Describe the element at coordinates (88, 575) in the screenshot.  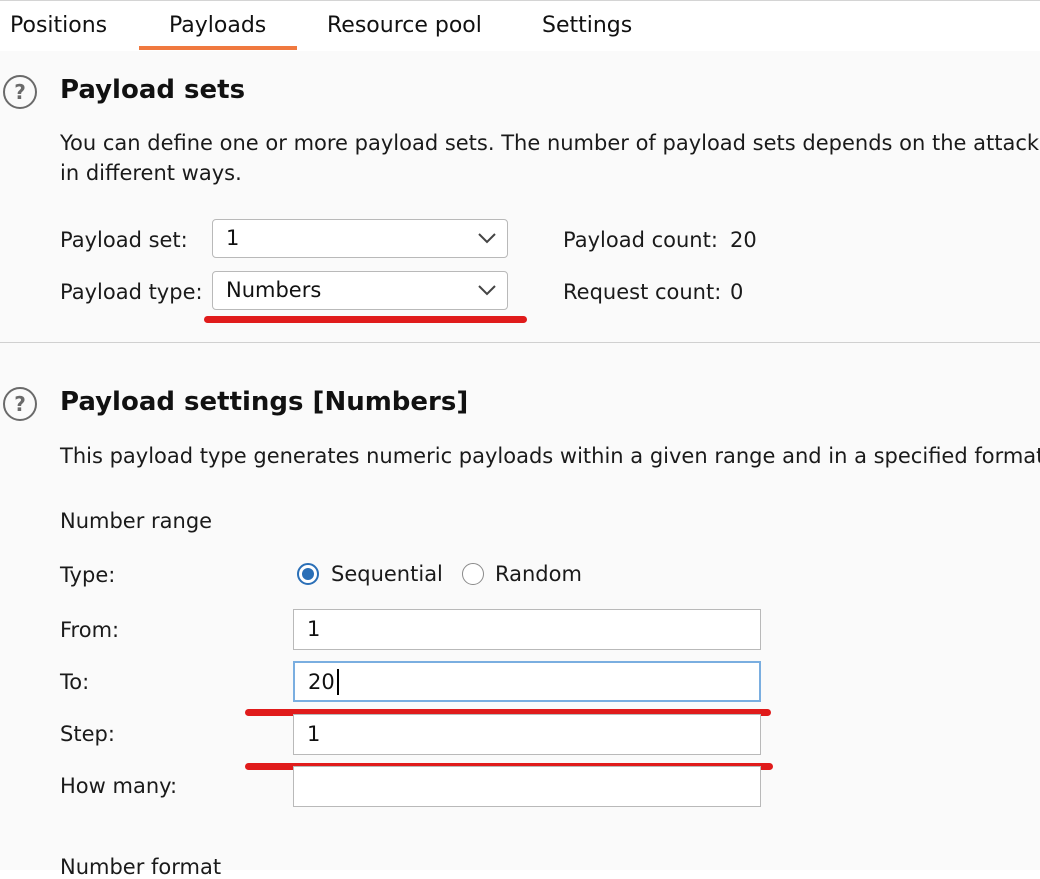
I see `type-label: Type:` at that location.